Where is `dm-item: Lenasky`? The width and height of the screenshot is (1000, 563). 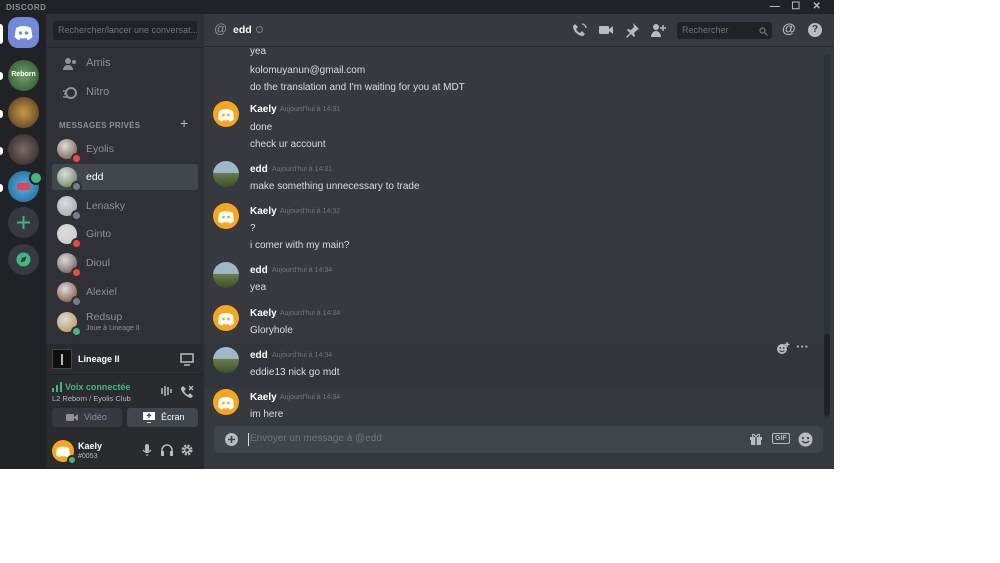
dm-item: Lenasky is located at coordinates (125, 207).